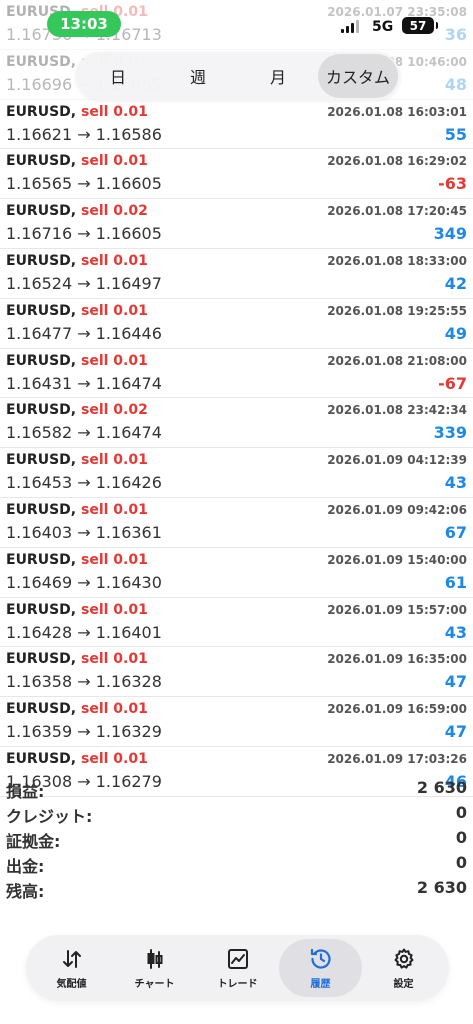 The image size is (473, 1024). I want to click on trade-profit: 67, so click(455, 532).